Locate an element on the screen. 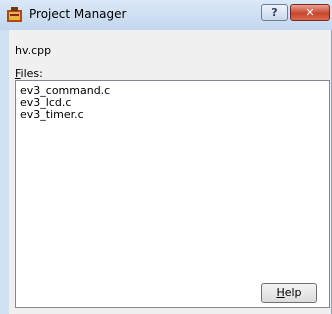  close-button: ✕ is located at coordinates (310, 12).